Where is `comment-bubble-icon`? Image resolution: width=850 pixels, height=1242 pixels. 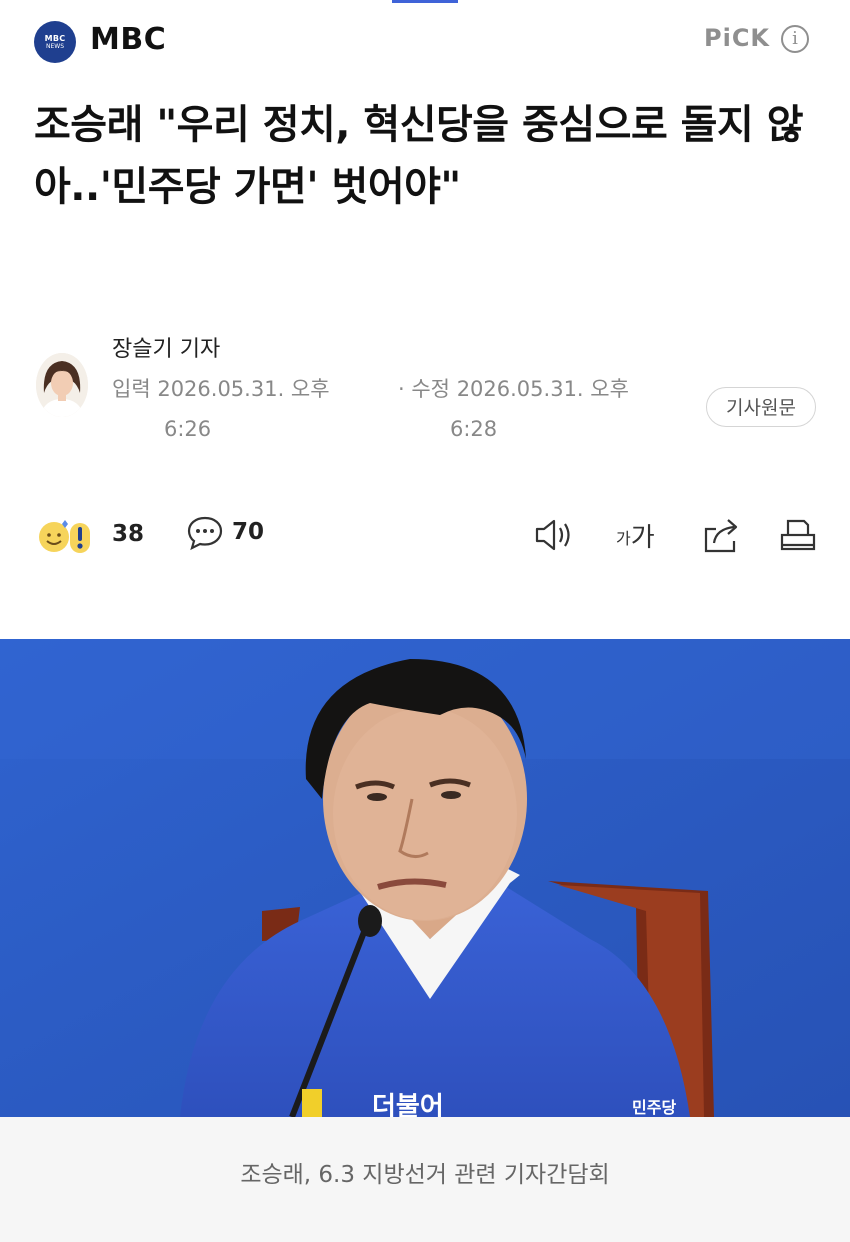
comment-bubble-icon is located at coordinates (205, 533).